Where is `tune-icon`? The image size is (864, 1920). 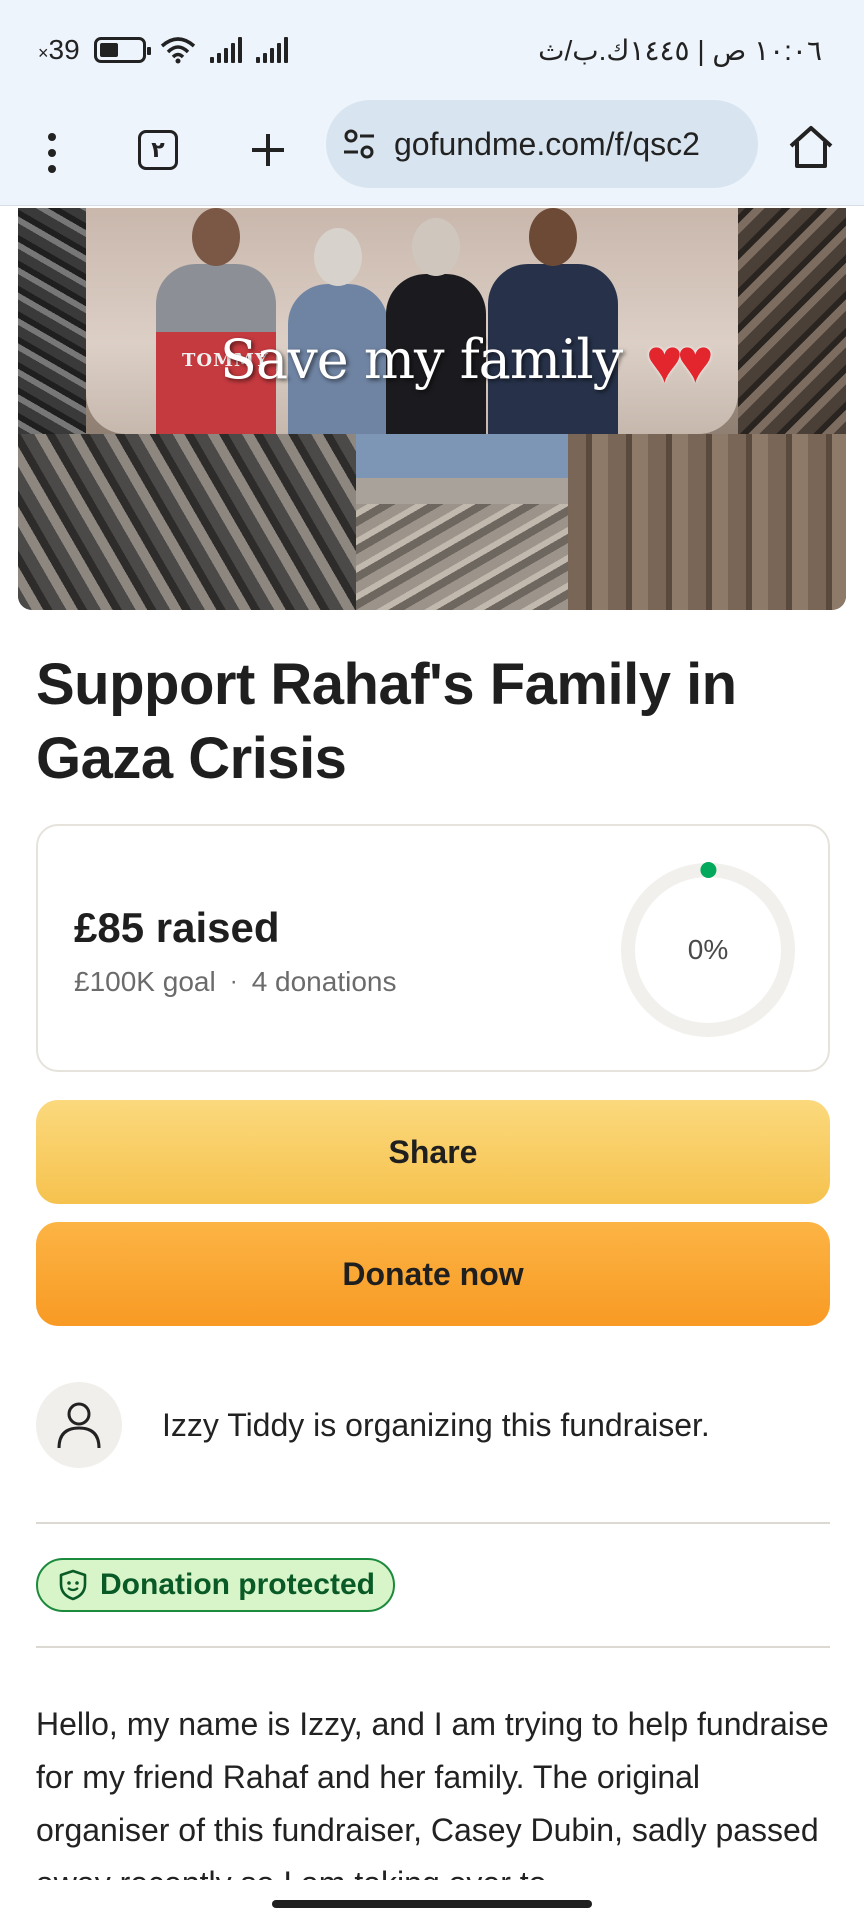
tune-icon is located at coordinates (359, 144).